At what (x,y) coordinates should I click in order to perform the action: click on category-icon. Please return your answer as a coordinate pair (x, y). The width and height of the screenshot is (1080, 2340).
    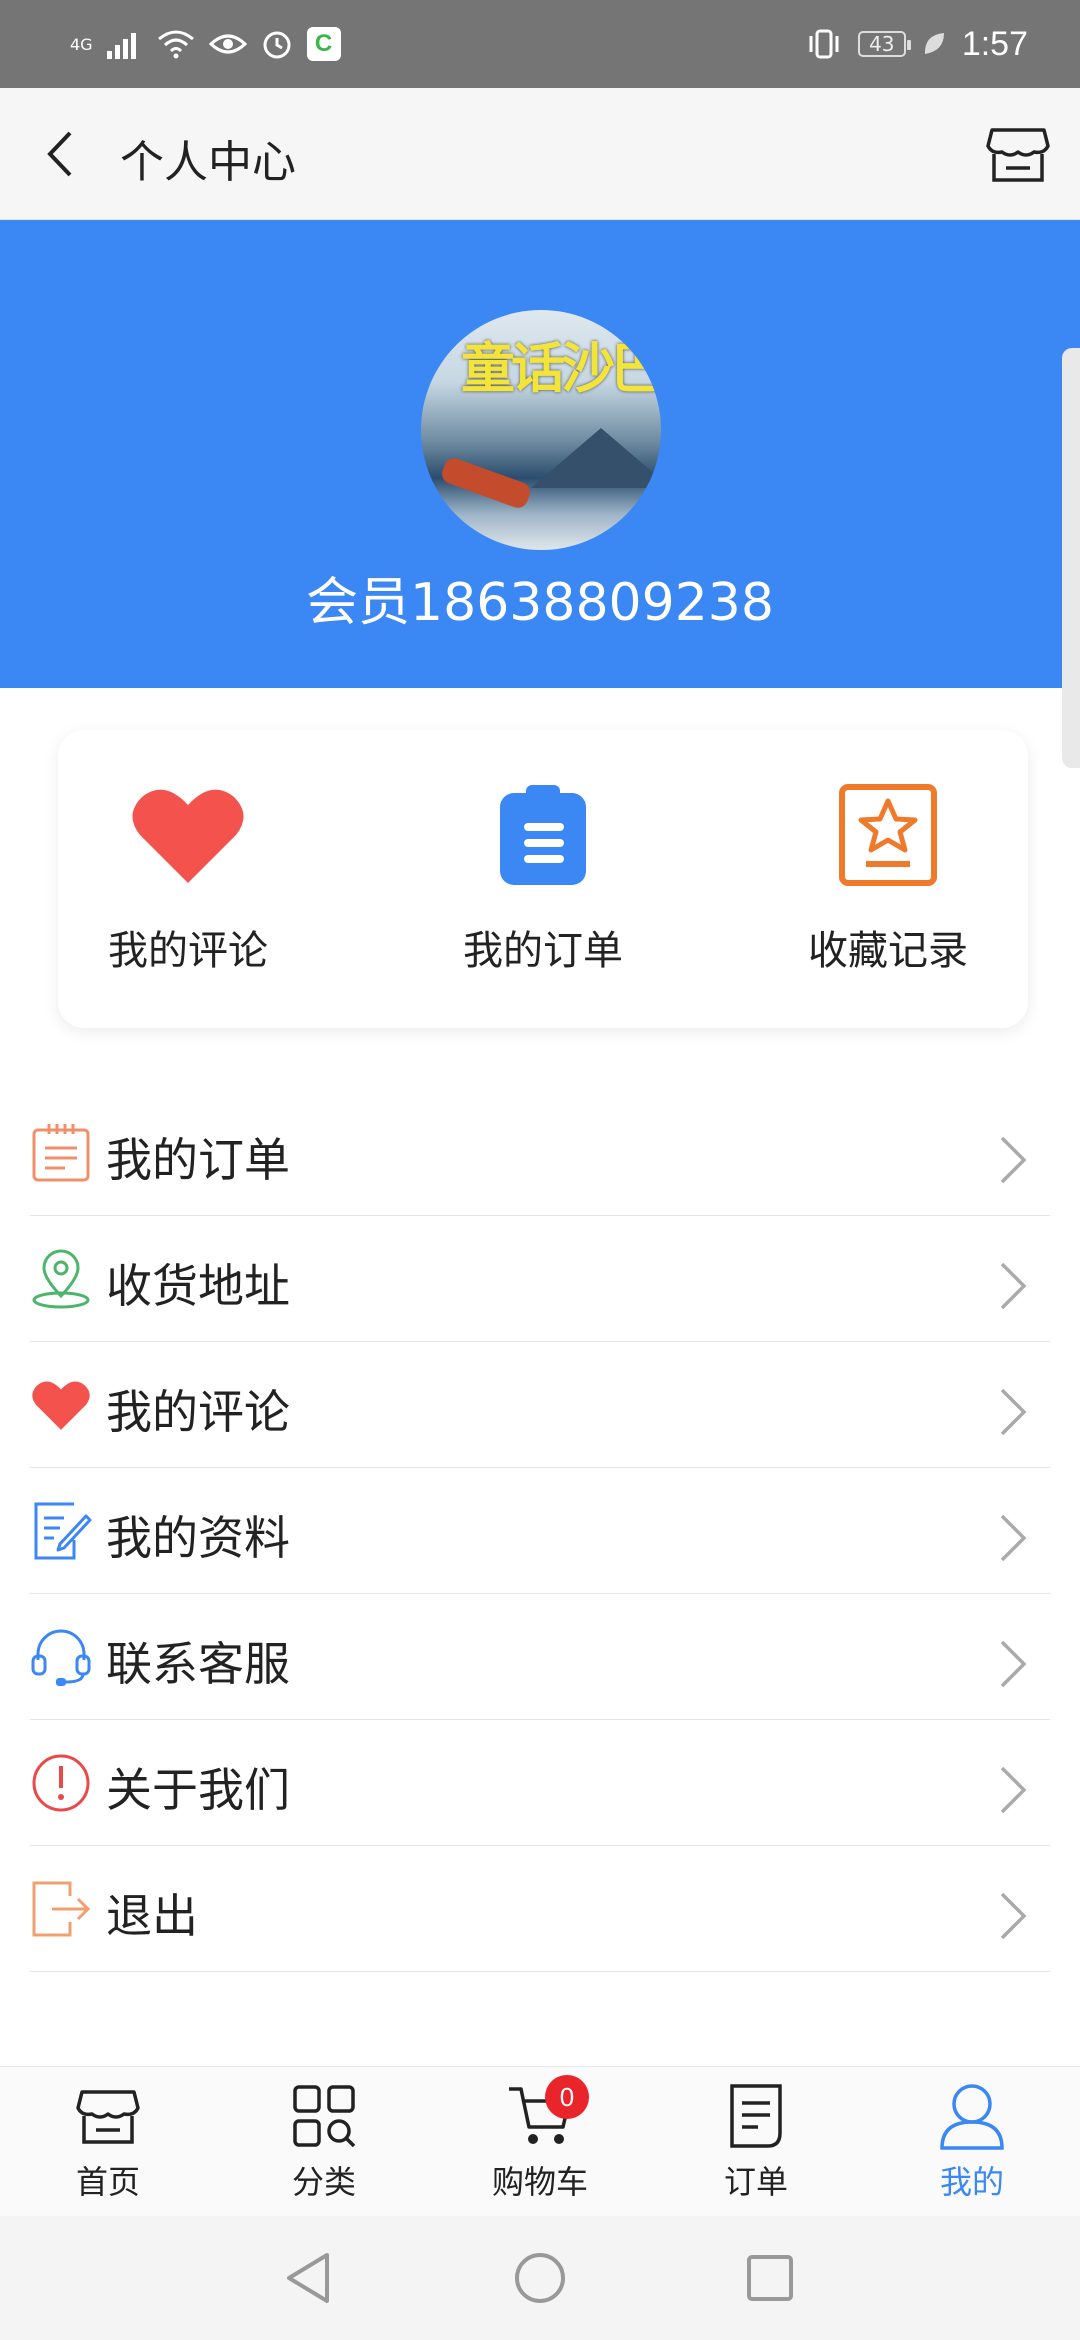
    Looking at the image, I should click on (324, 2116).